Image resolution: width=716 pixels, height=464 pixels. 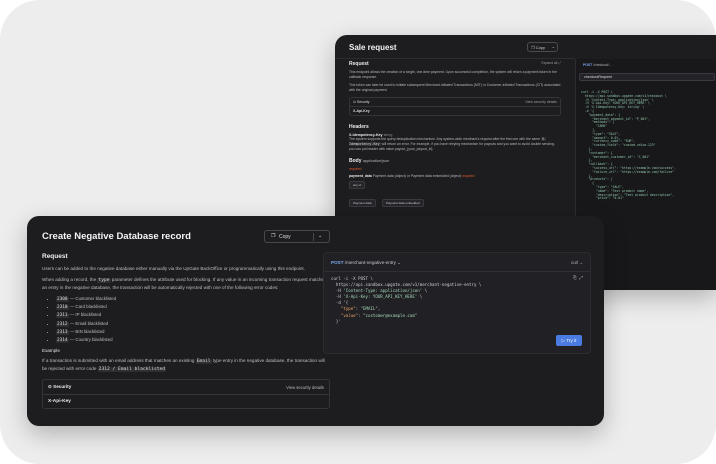 What do you see at coordinates (369, 161) in the screenshot?
I see `body-heading: Body application/json` at bounding box center [369, 161].